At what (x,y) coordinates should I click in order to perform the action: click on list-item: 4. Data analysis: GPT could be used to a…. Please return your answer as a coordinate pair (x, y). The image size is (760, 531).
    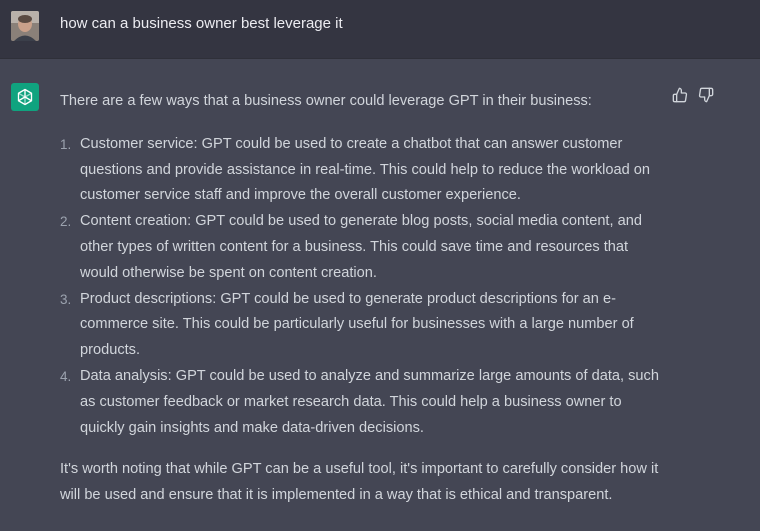
    Looking at the image, I should click on (360, 402).